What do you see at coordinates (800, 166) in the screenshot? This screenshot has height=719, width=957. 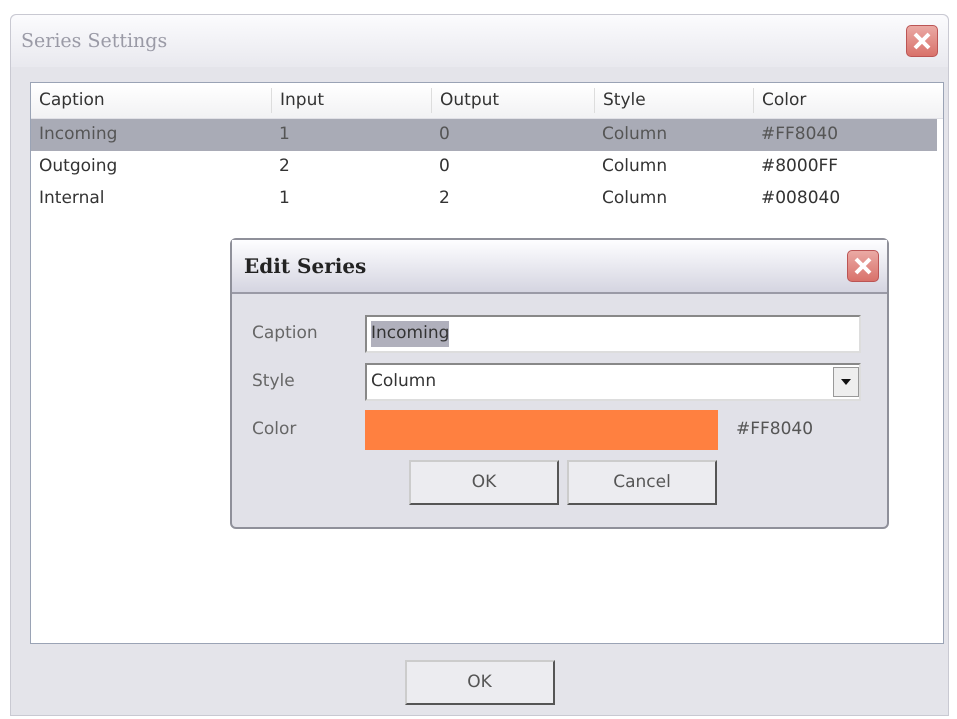 I see `table-cell-text: #8000FF` at bounding box center [800, 166].